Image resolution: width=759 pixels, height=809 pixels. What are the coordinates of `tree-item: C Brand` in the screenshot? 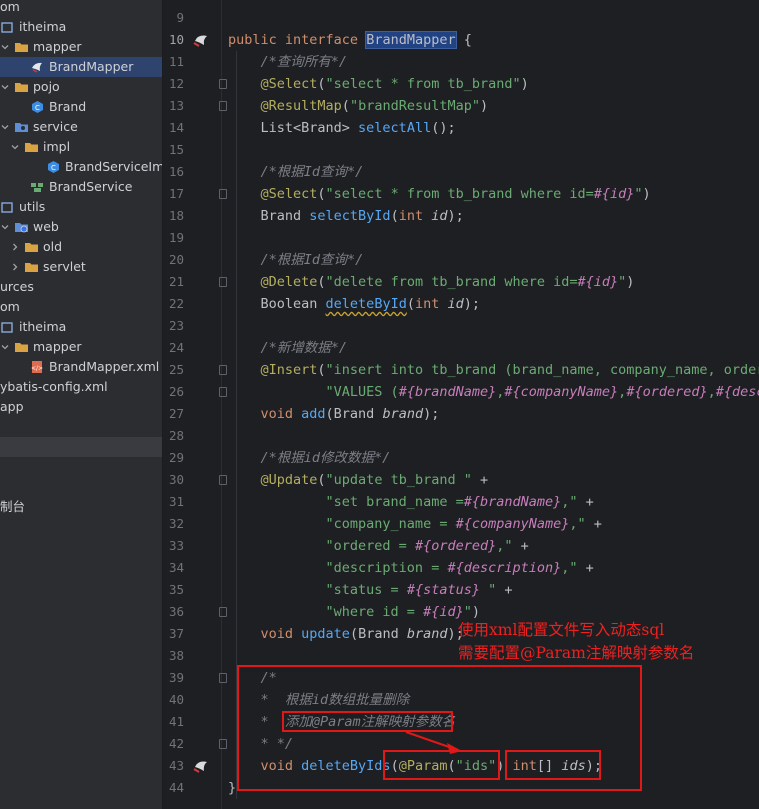 It's located at (81, 107).